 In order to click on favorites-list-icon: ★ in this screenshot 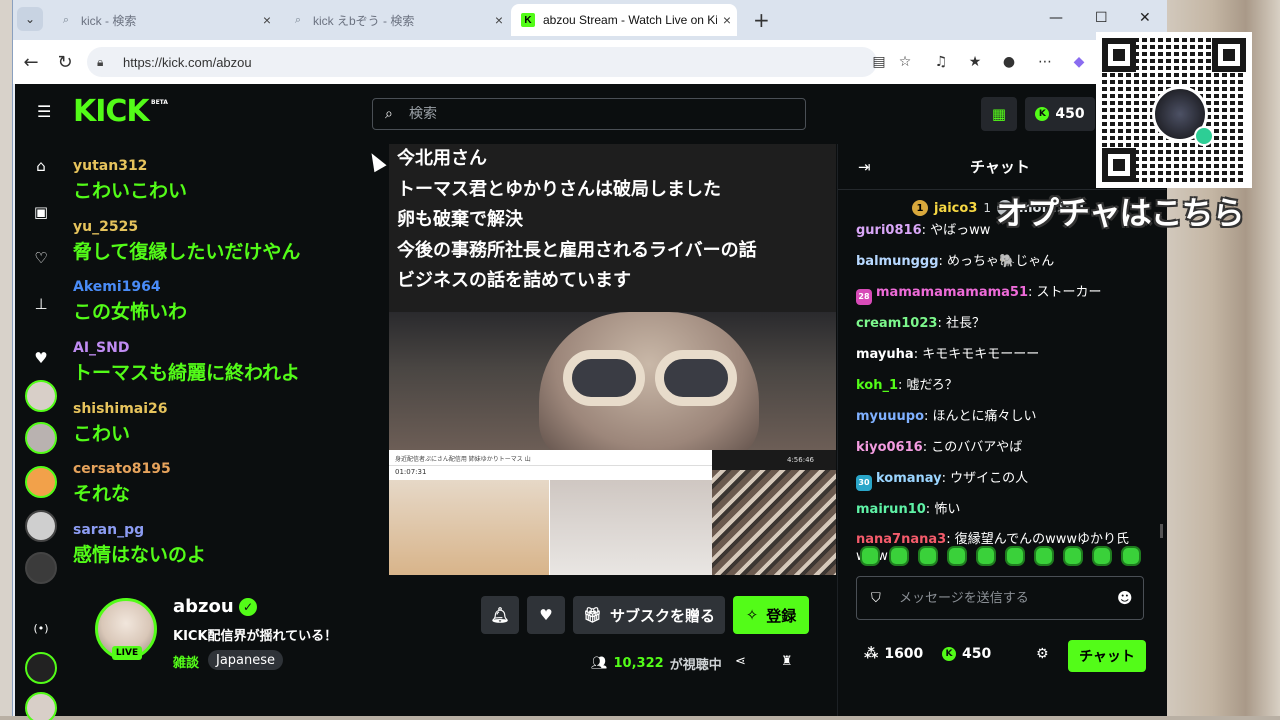, I will do `click(975, 62)`.